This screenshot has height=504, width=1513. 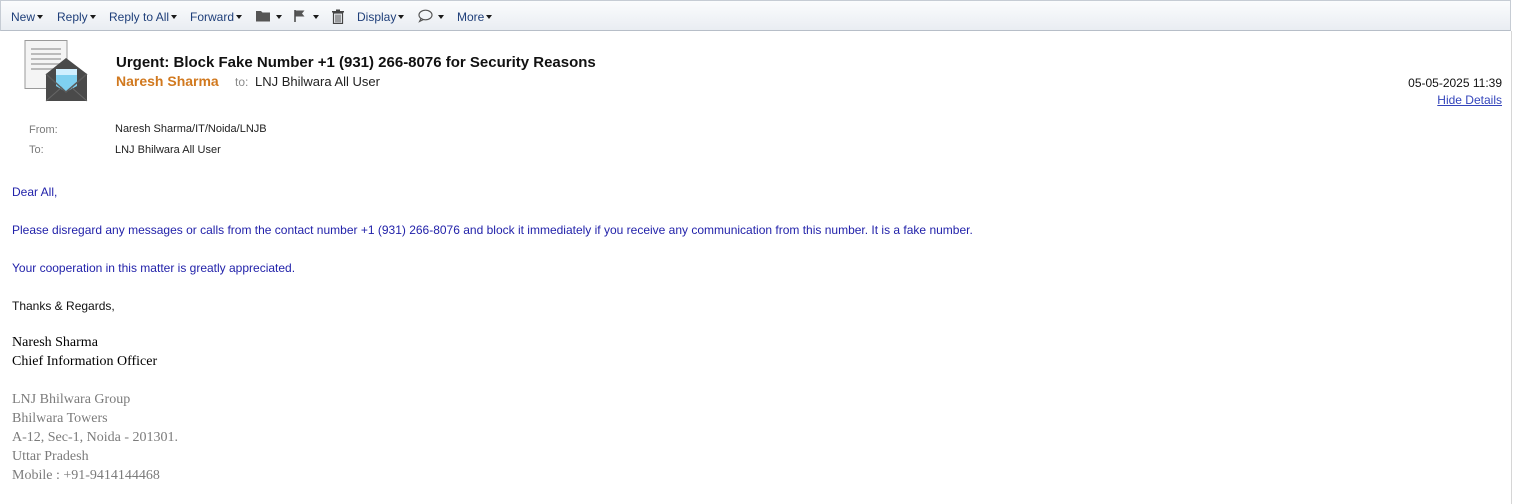 I want to click on new-button: New, so click(x=27, y=17).